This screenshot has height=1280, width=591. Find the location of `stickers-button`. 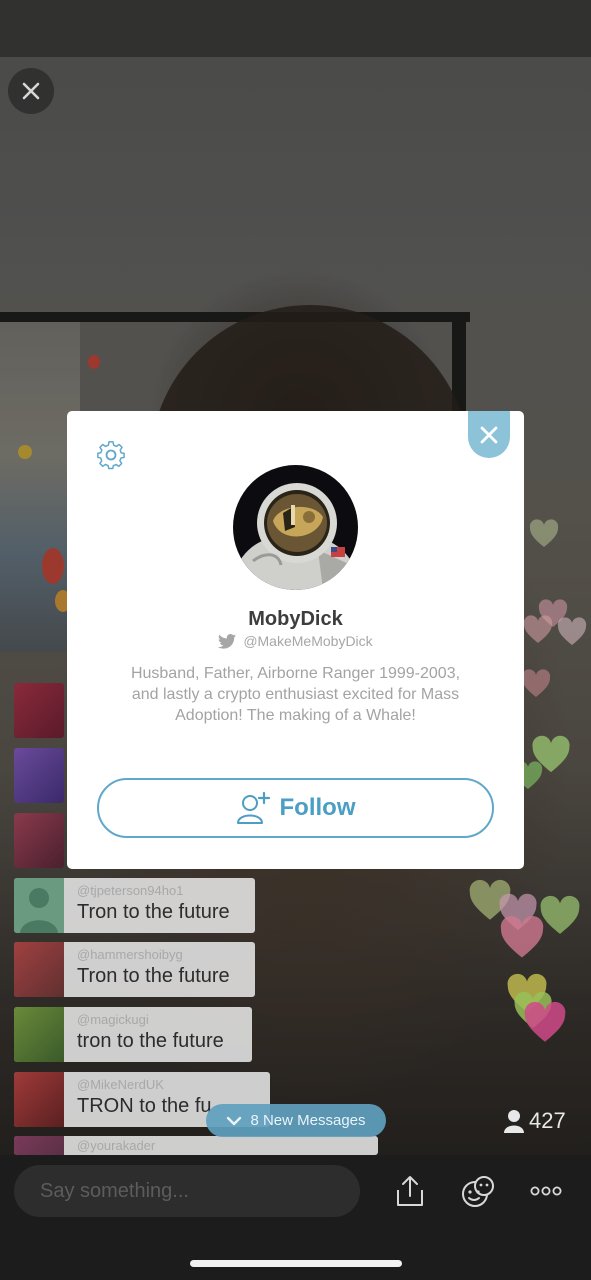

stickers-button is located at coordinates (478, 1192).